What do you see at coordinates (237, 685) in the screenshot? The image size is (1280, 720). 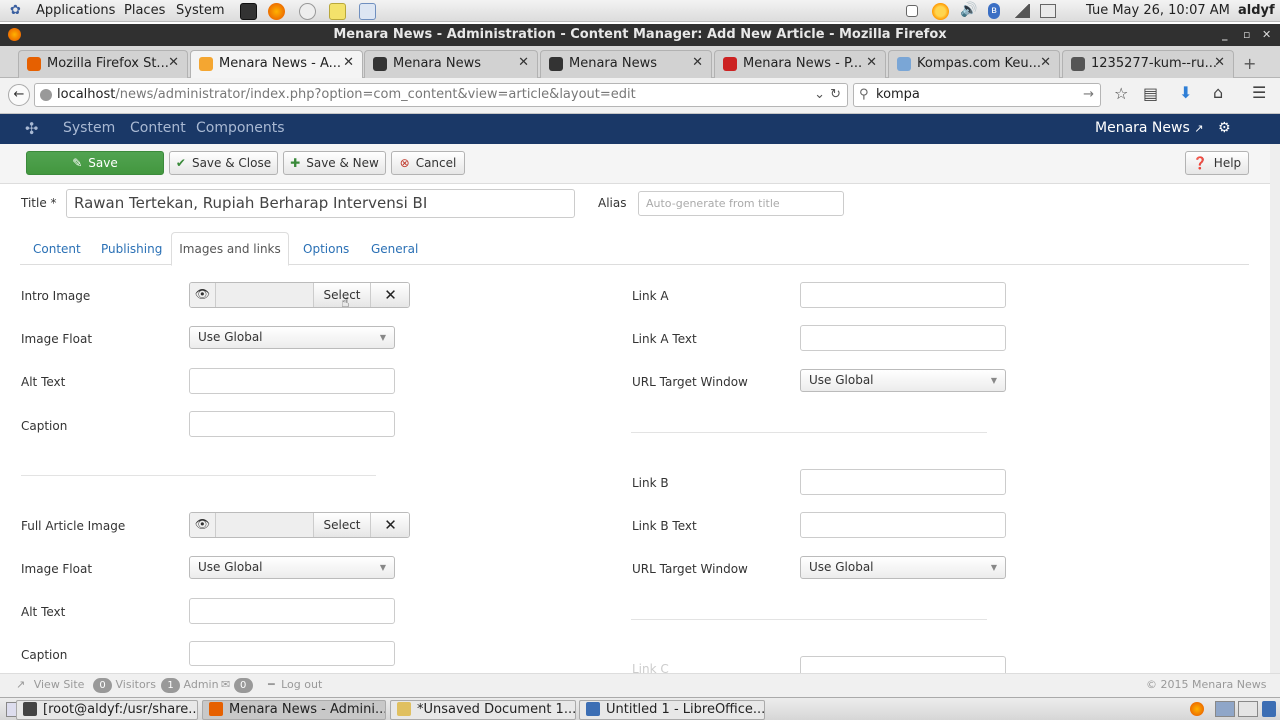 I see `messages-status: ✉ 0` at bounding box center [237, 685].